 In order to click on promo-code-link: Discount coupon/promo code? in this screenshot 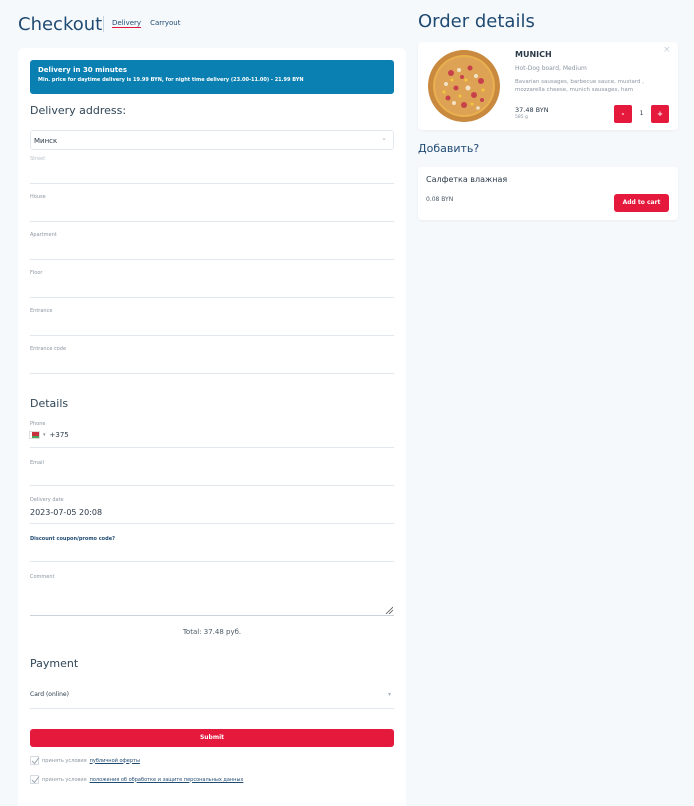, I will do `click(212, 539)`.